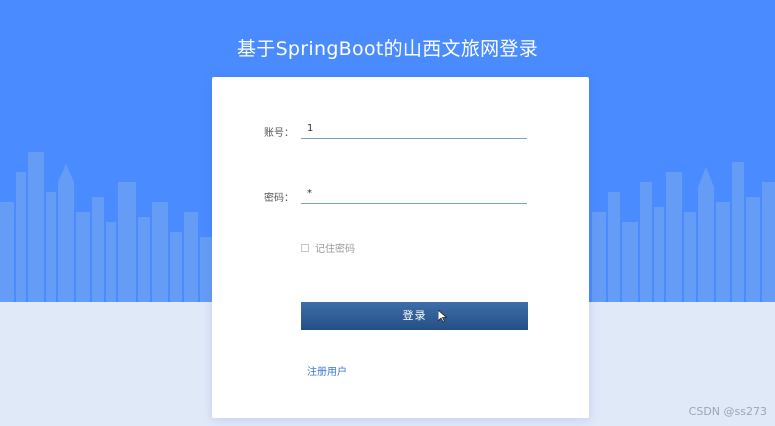 The width and height of the screenshot is (775, 426). Describe the element at coordinates (414, 316) in the screenshot. I see `login-button: 登录` at that location.